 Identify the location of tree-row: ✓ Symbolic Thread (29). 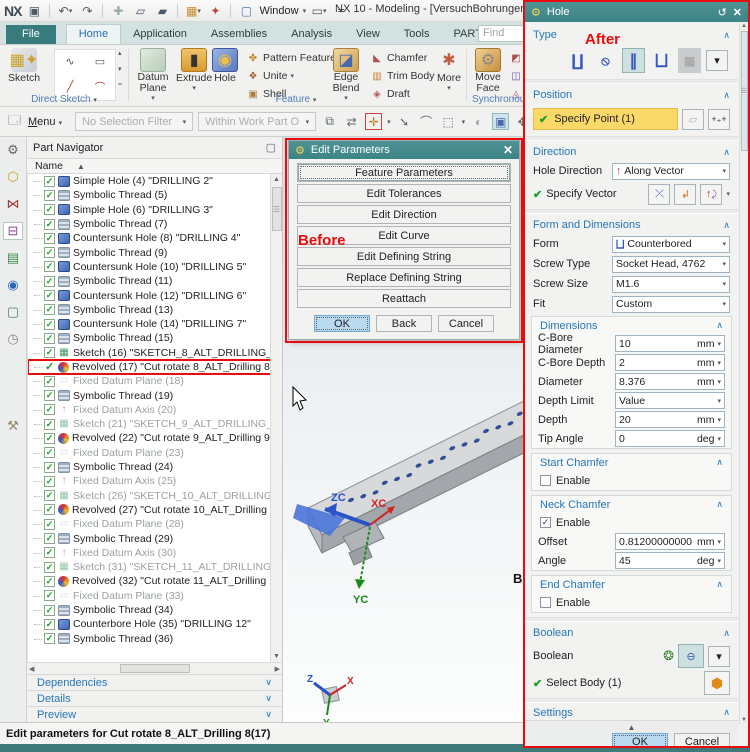
(155, 538).